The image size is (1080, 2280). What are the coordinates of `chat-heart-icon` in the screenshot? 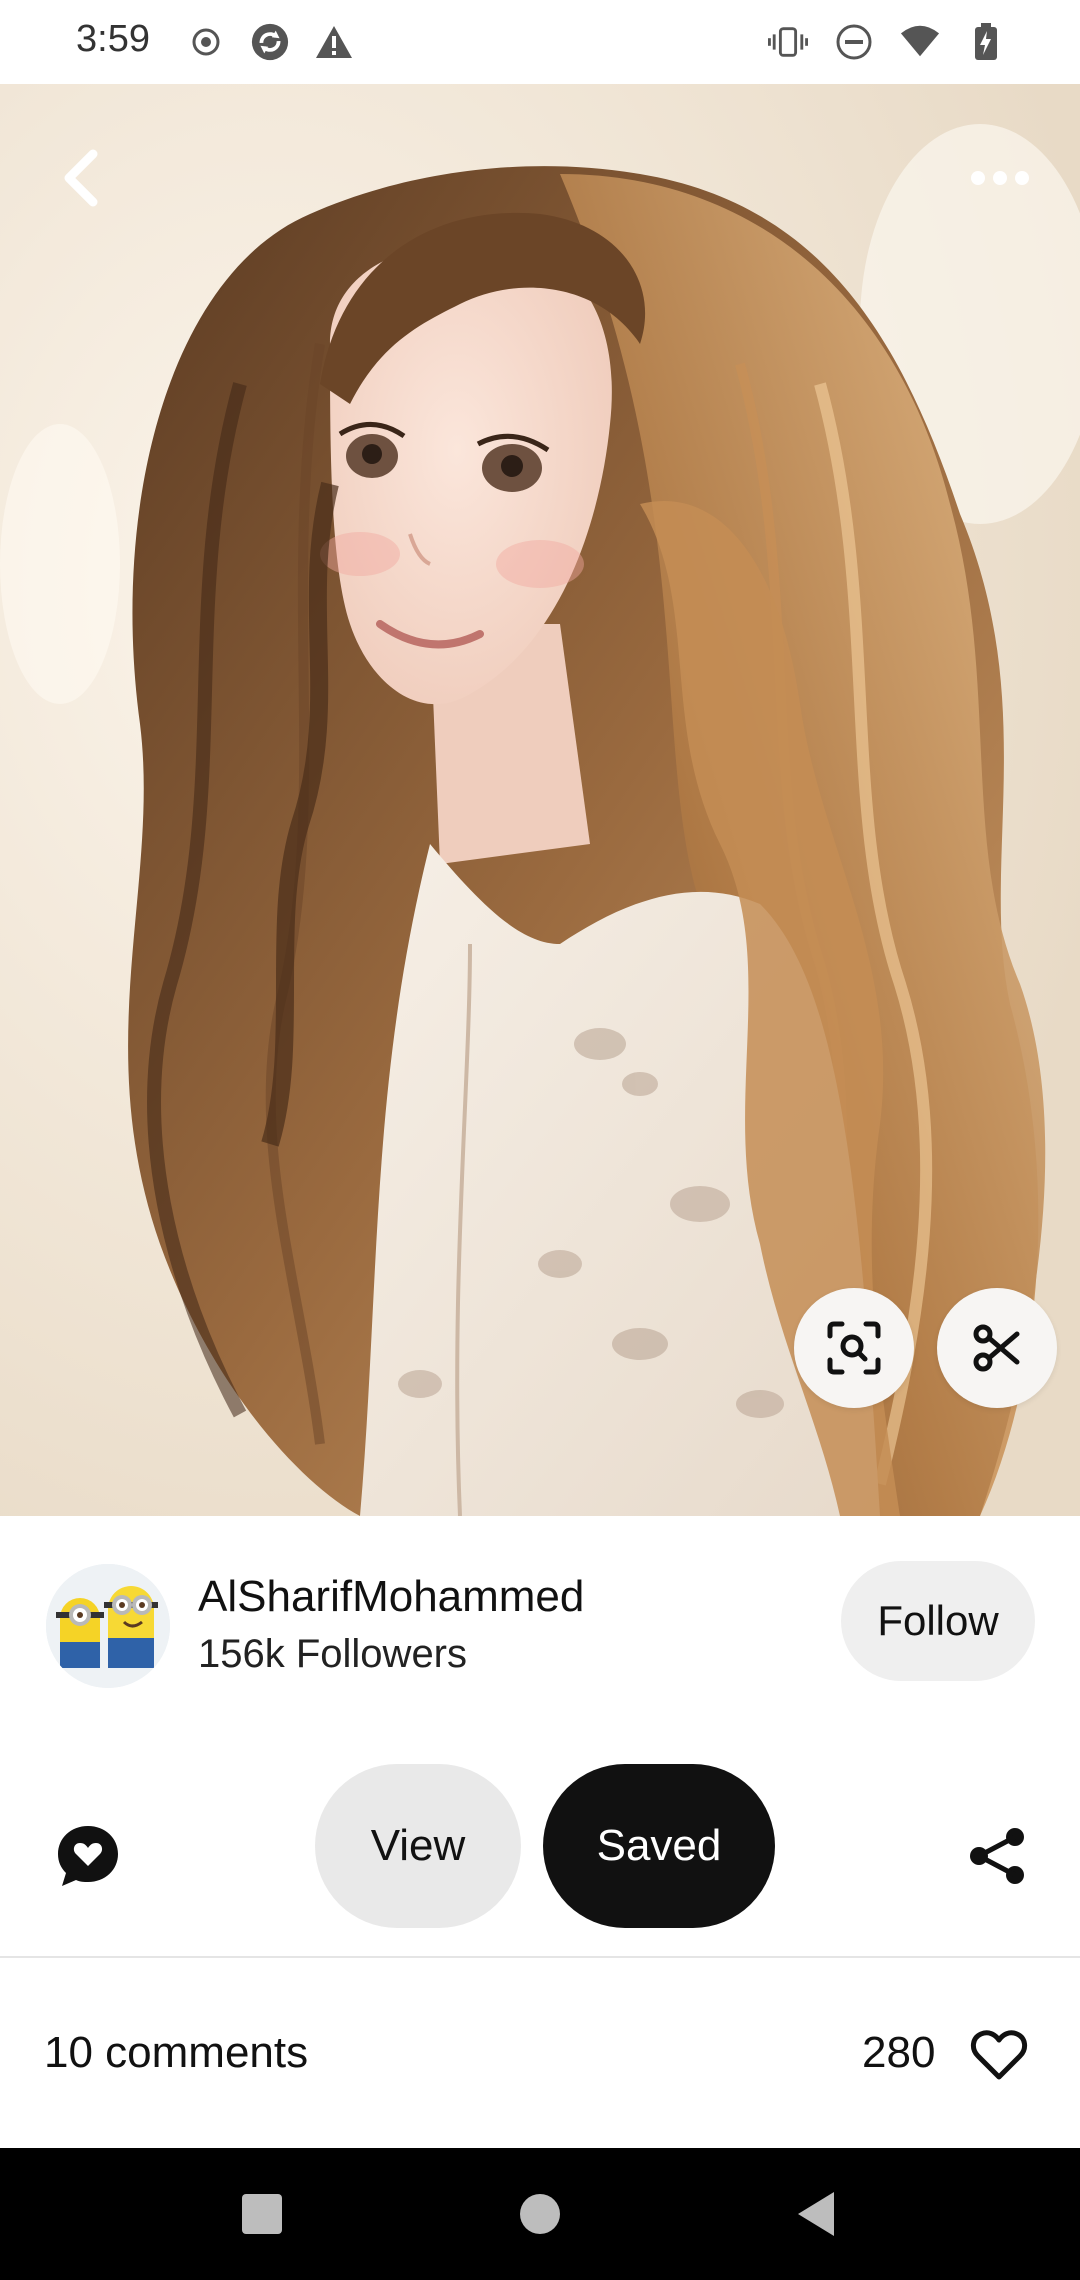 It's located at (88, 1856).